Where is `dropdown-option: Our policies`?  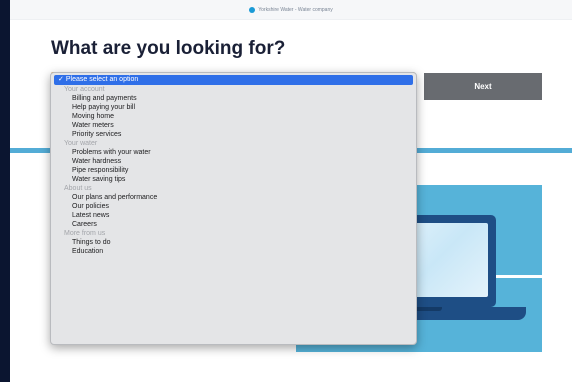 dropdown-option: Our policies is located at coordinates (233, 206).